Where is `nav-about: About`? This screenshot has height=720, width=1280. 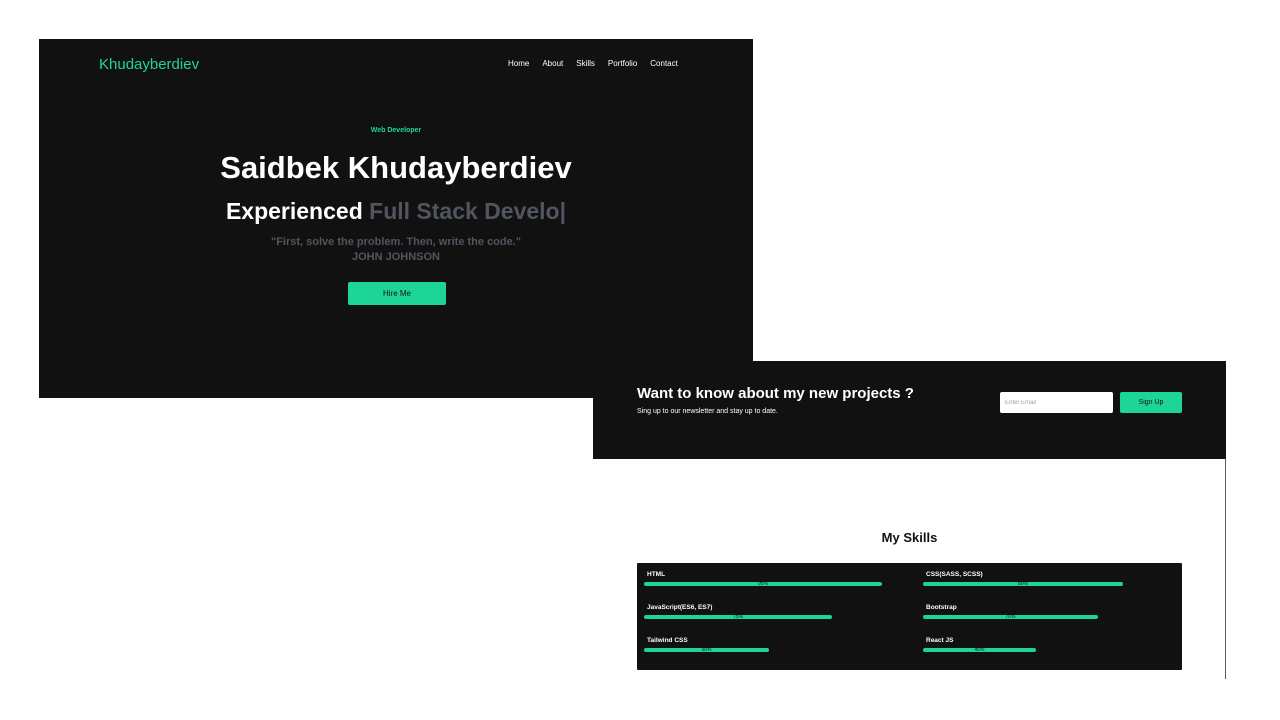
nav-about: About is located at coordinates (552, 63).